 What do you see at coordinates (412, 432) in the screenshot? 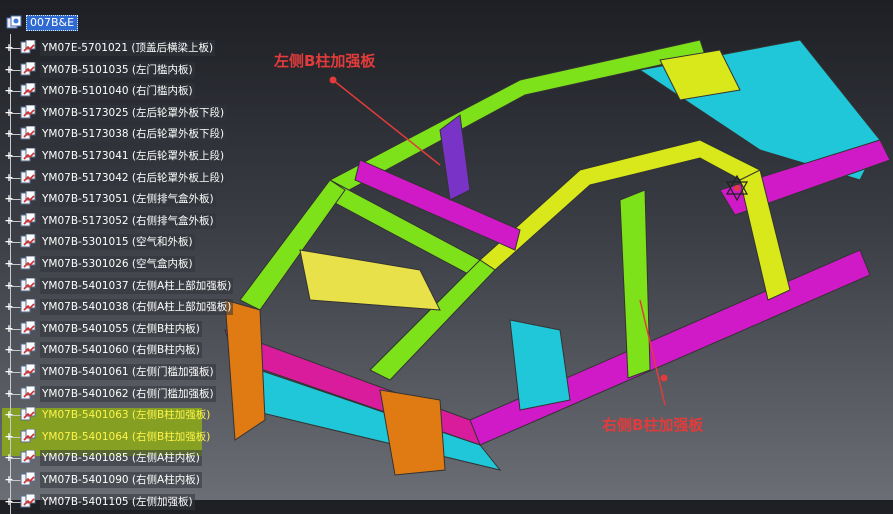
I see `right-front-orange` at bounding box center [412, 432].